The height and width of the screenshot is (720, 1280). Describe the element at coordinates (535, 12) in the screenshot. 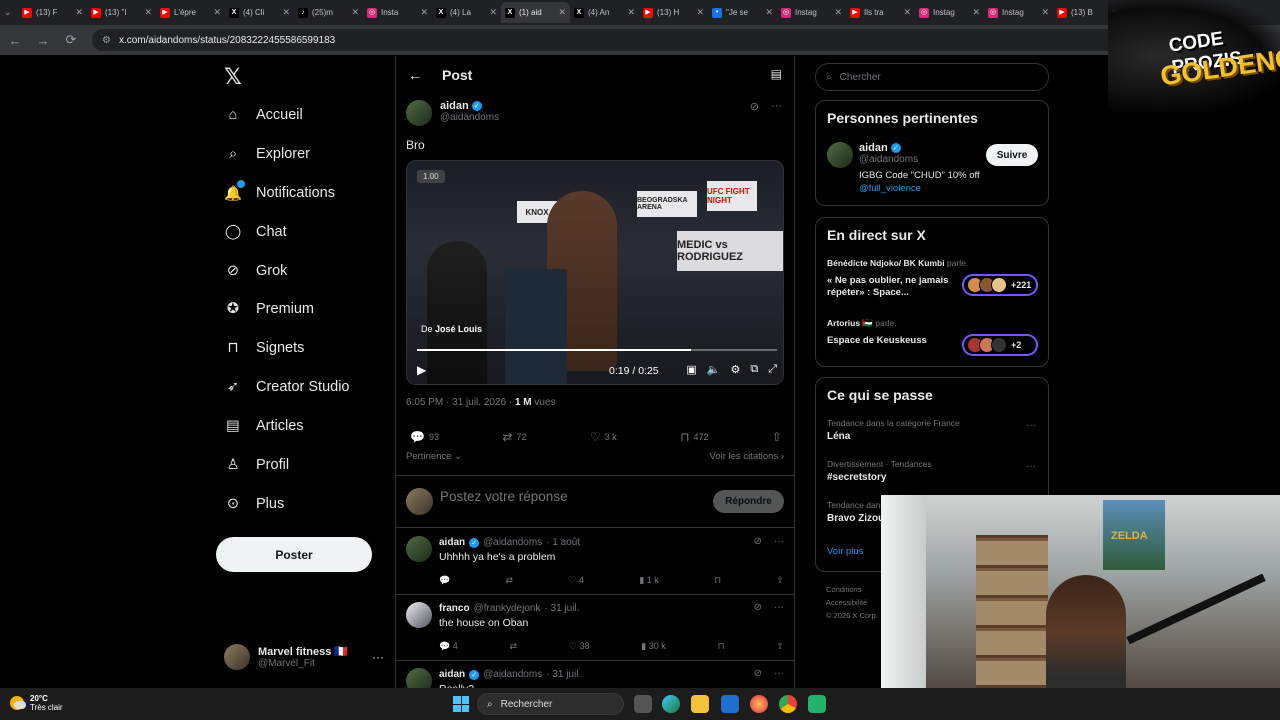

I see `browser-tab: X (1) aid ✕` at that location.